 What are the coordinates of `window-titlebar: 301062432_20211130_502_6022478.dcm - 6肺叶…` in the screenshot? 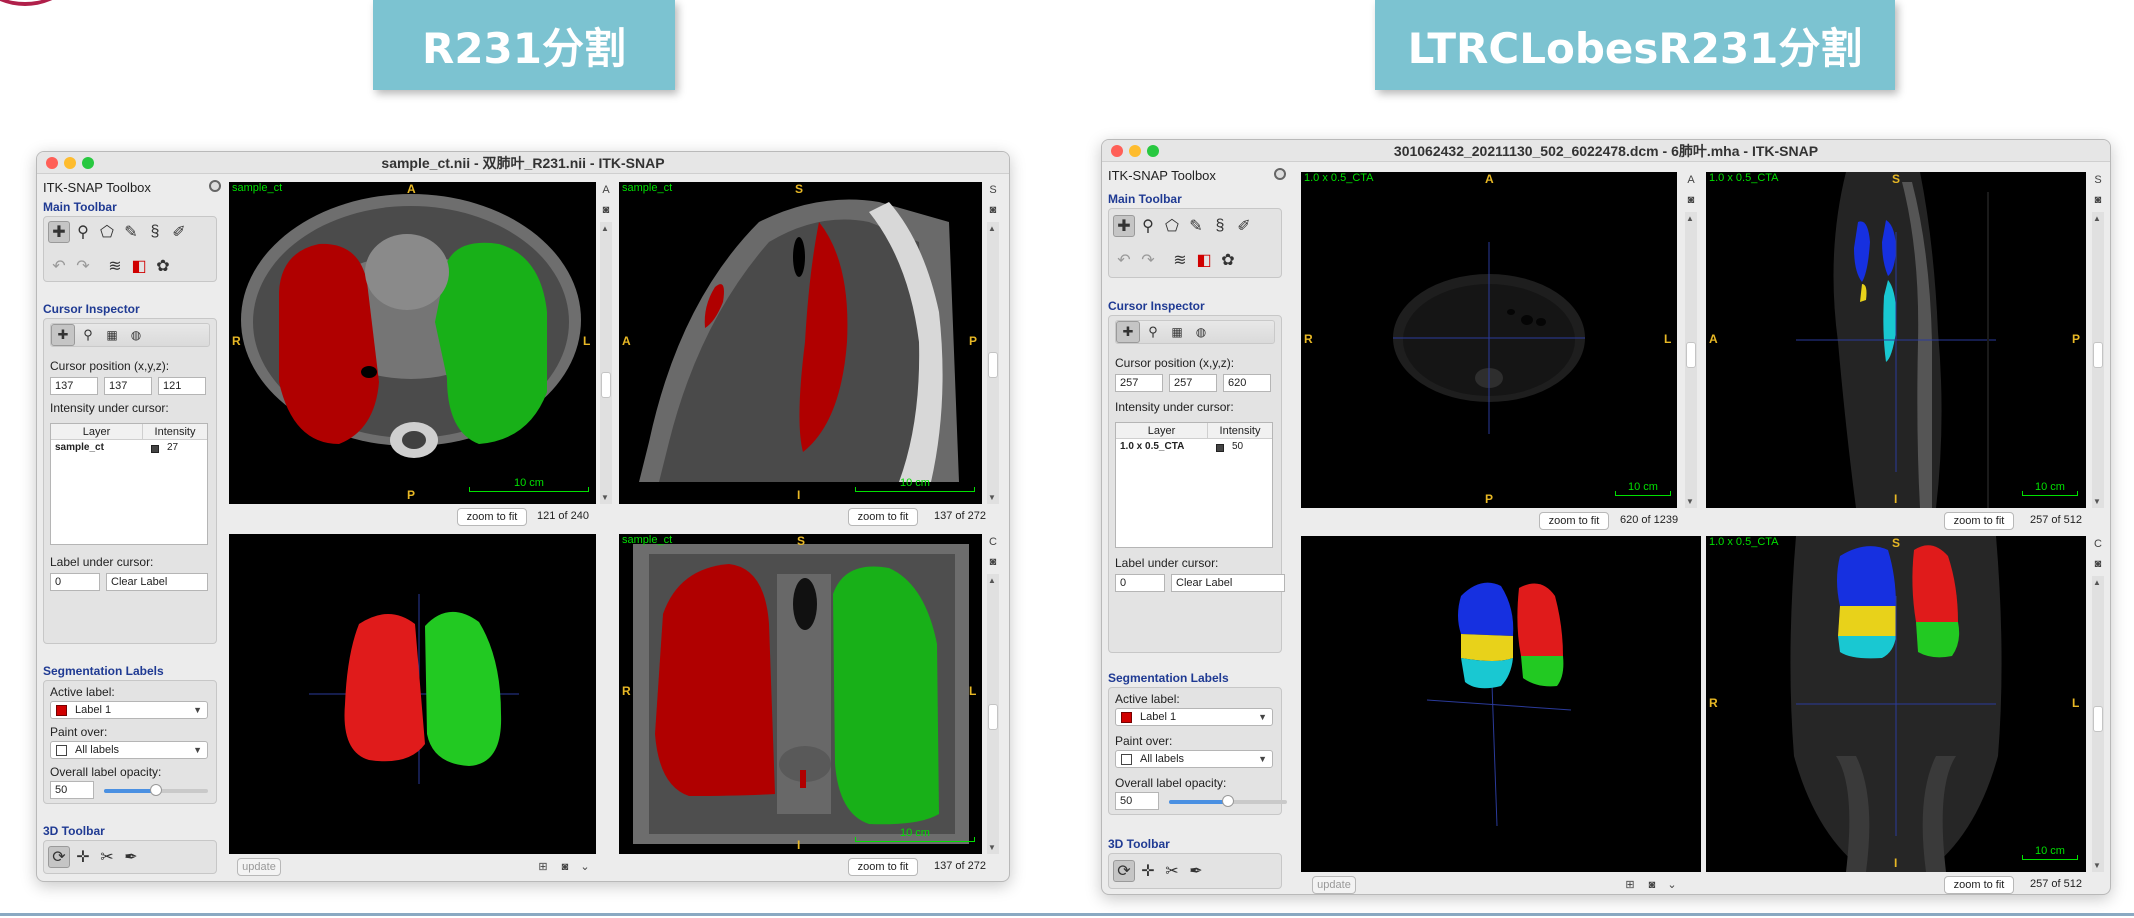 It's located at (1606, 151).